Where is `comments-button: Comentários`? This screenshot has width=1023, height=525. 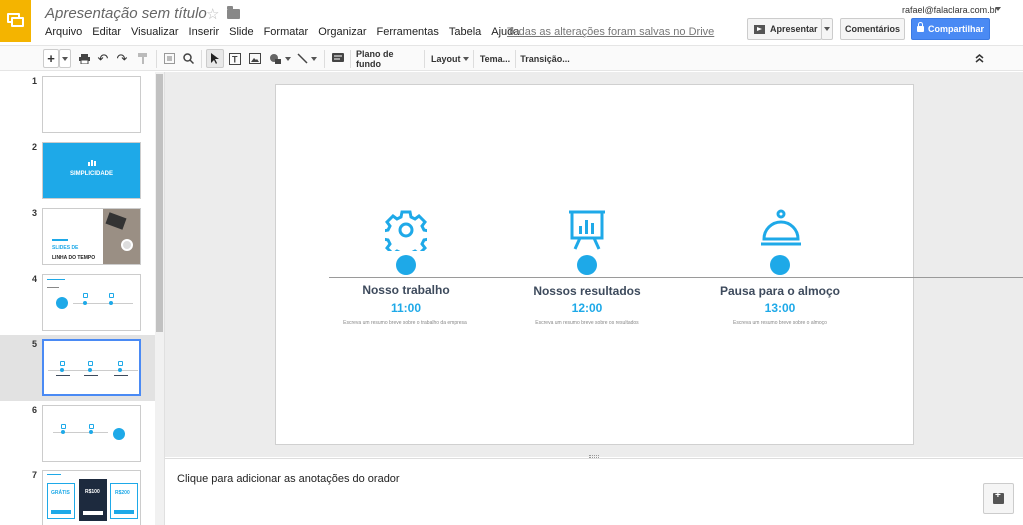 comments-button: Comentários is located at coordinates (872, 29).